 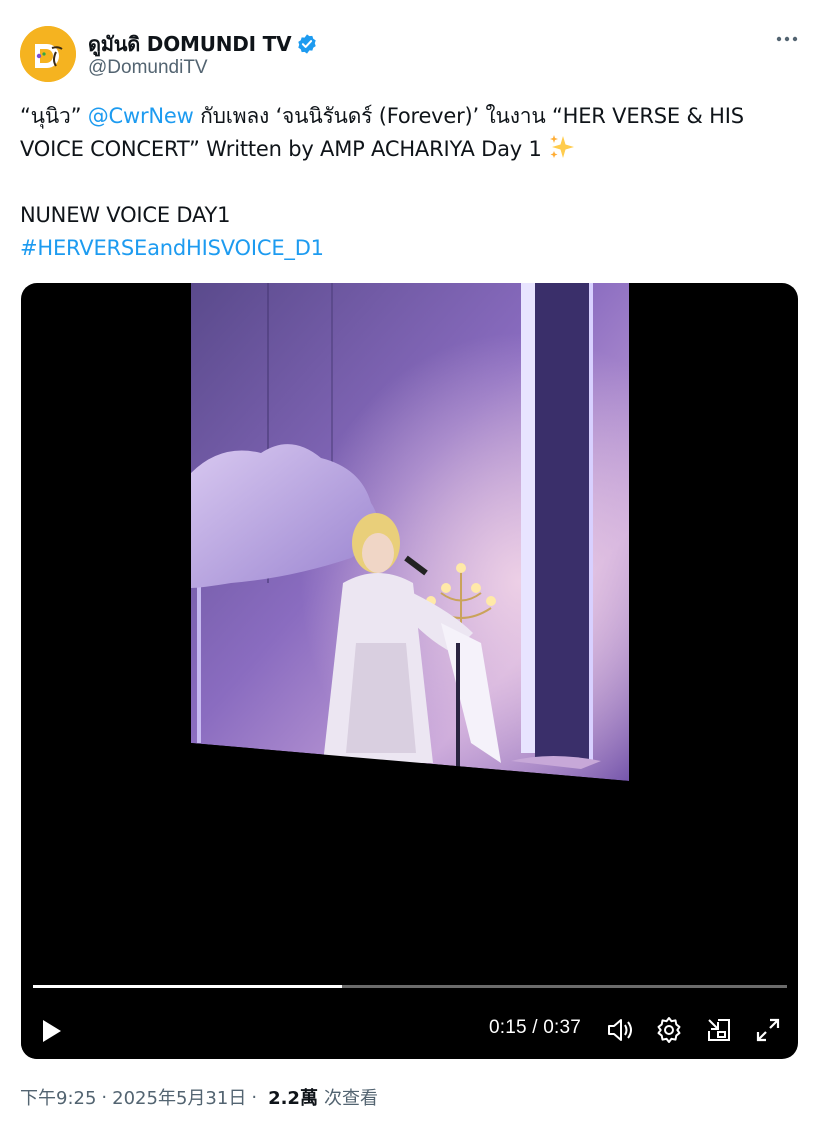 What do you see at coordinates (190, 44) in the screenshot?
I see `display-name: ดูมันดิ DOMUNDI TV` at bounding box center [190, 44].